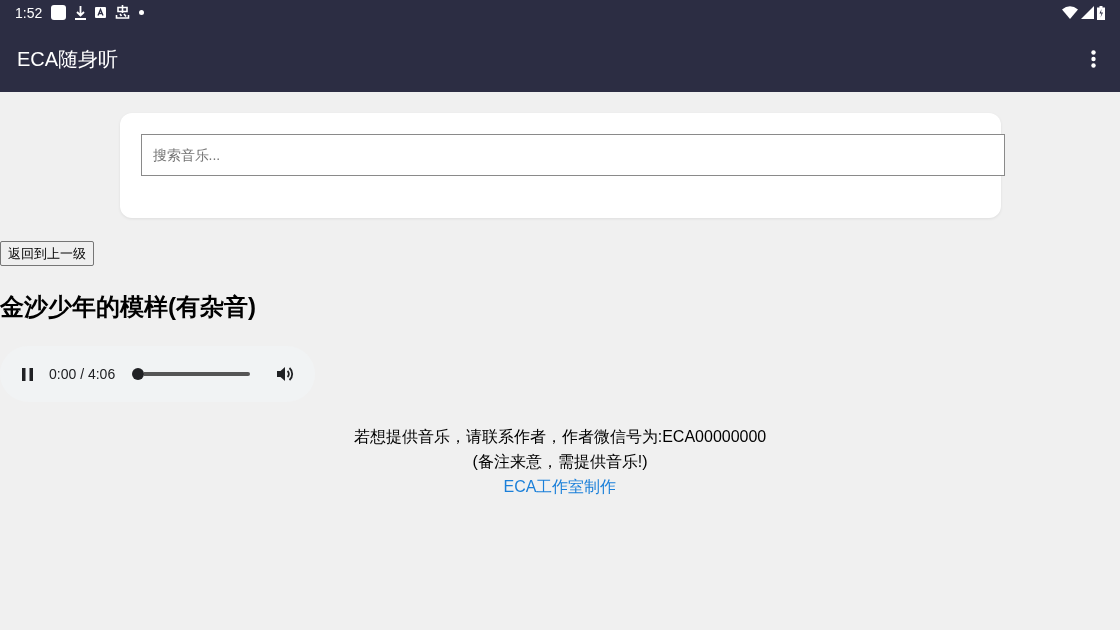  I want to click on signal-icon, so click(1087, 12).